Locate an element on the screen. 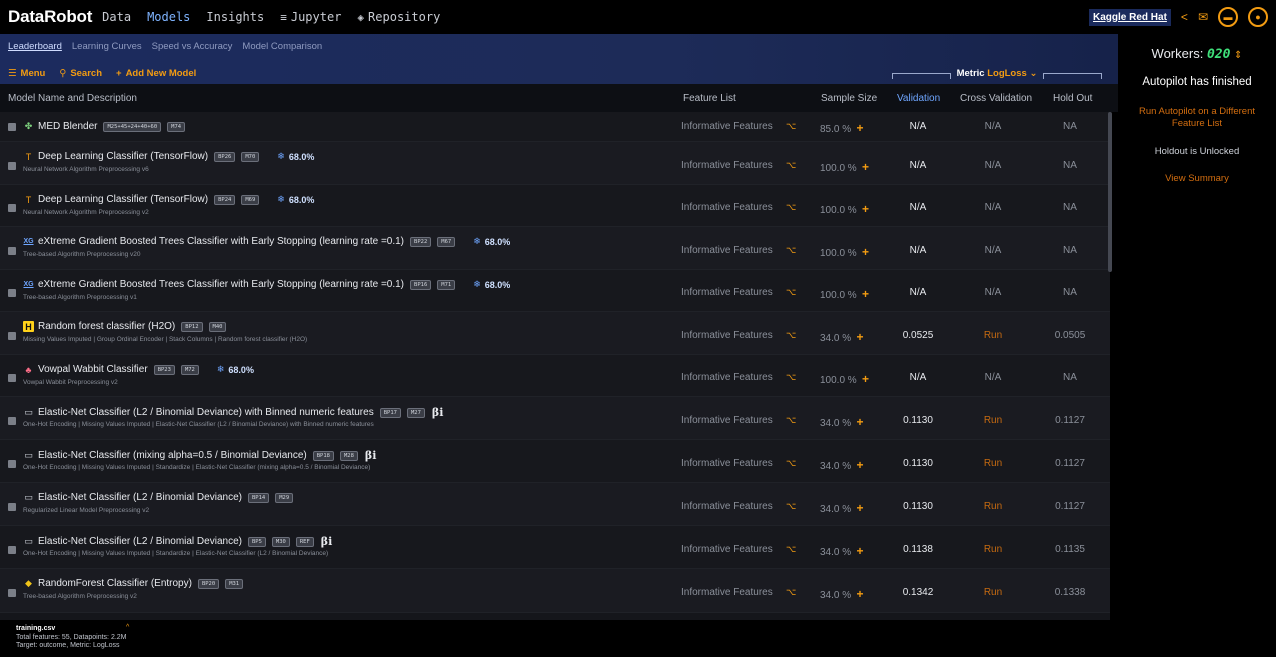 This screenshot has height=657, width=1276. header-model-name: Model Name and Description is located at coordinates (72, 98).